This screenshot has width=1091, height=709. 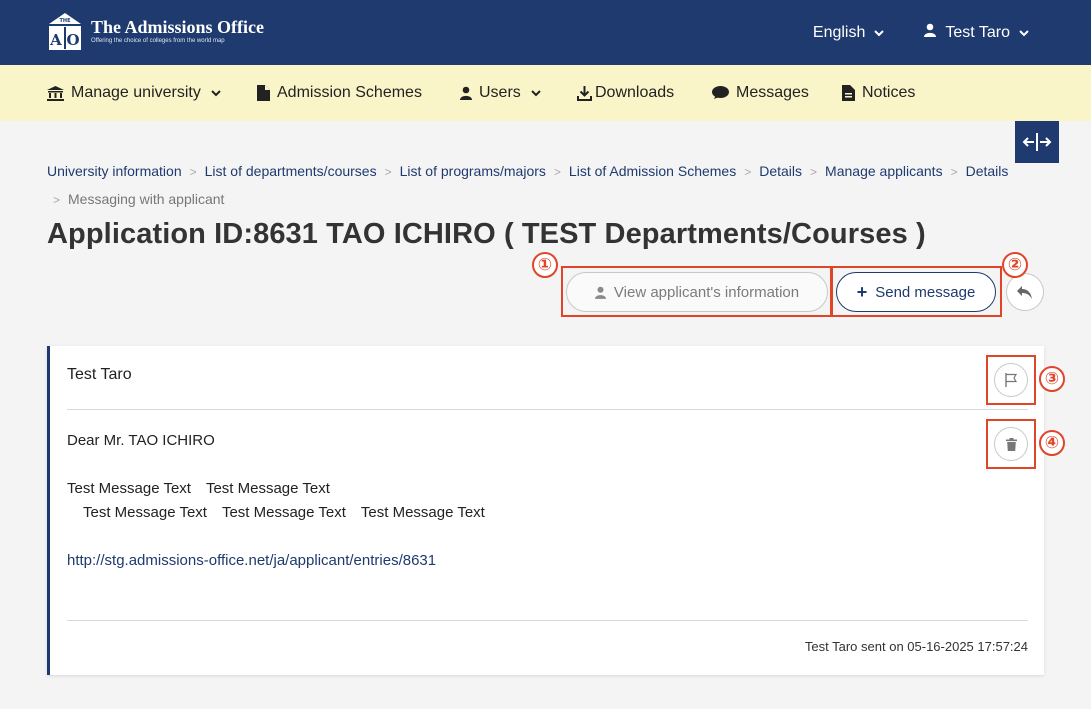 What do you see at coordinates (780, 171) in the screenshot?
I see `breadcrumb-scheme-details: Details` at bounding box center [780, 171].